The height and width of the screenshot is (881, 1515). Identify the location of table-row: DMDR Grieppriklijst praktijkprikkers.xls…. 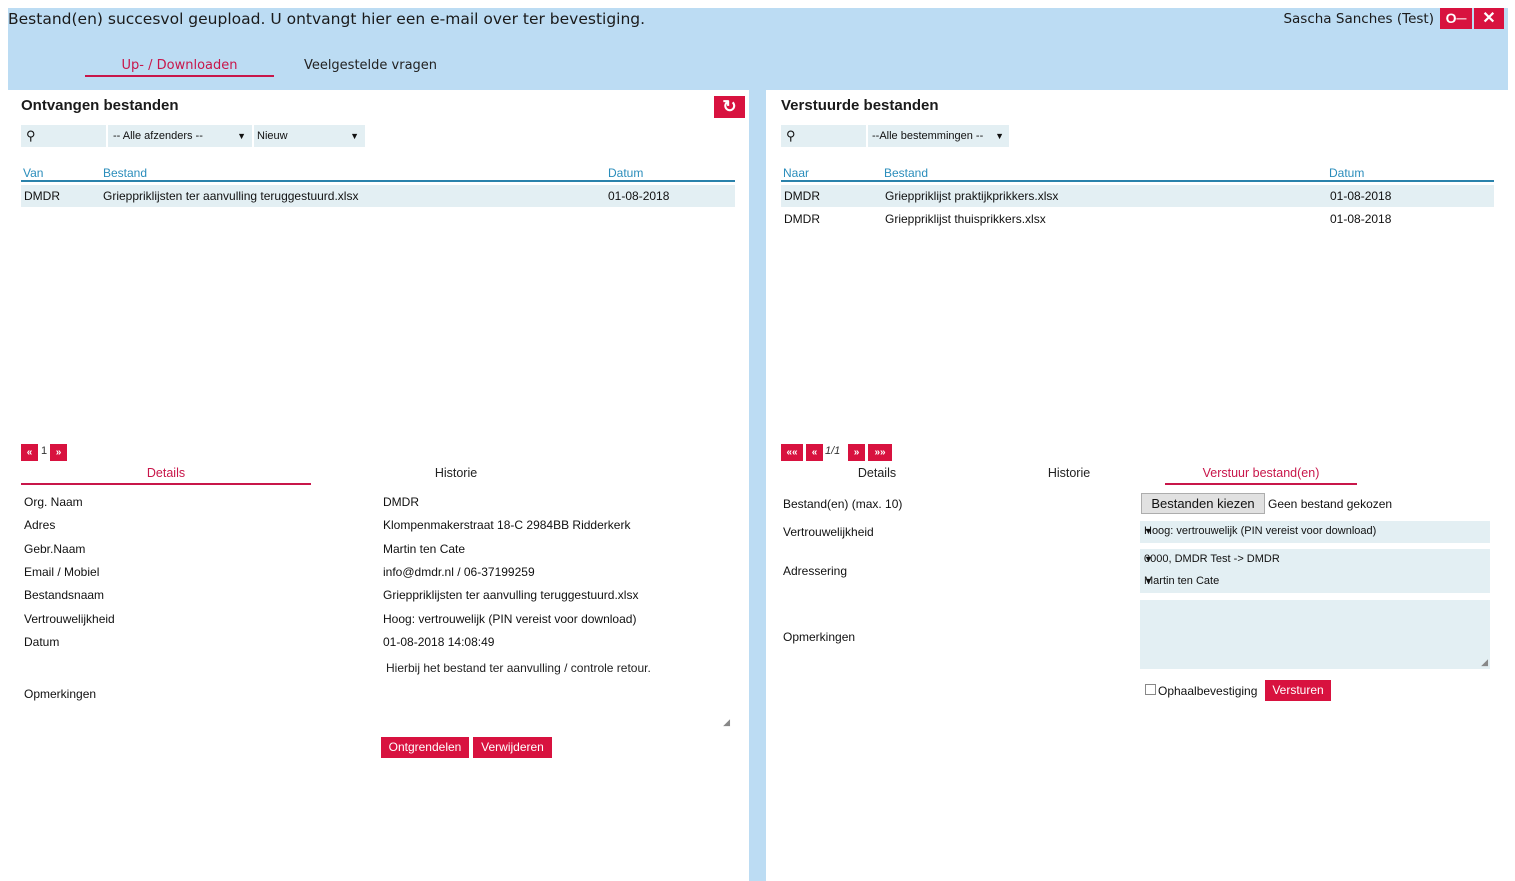
(1137, 196).